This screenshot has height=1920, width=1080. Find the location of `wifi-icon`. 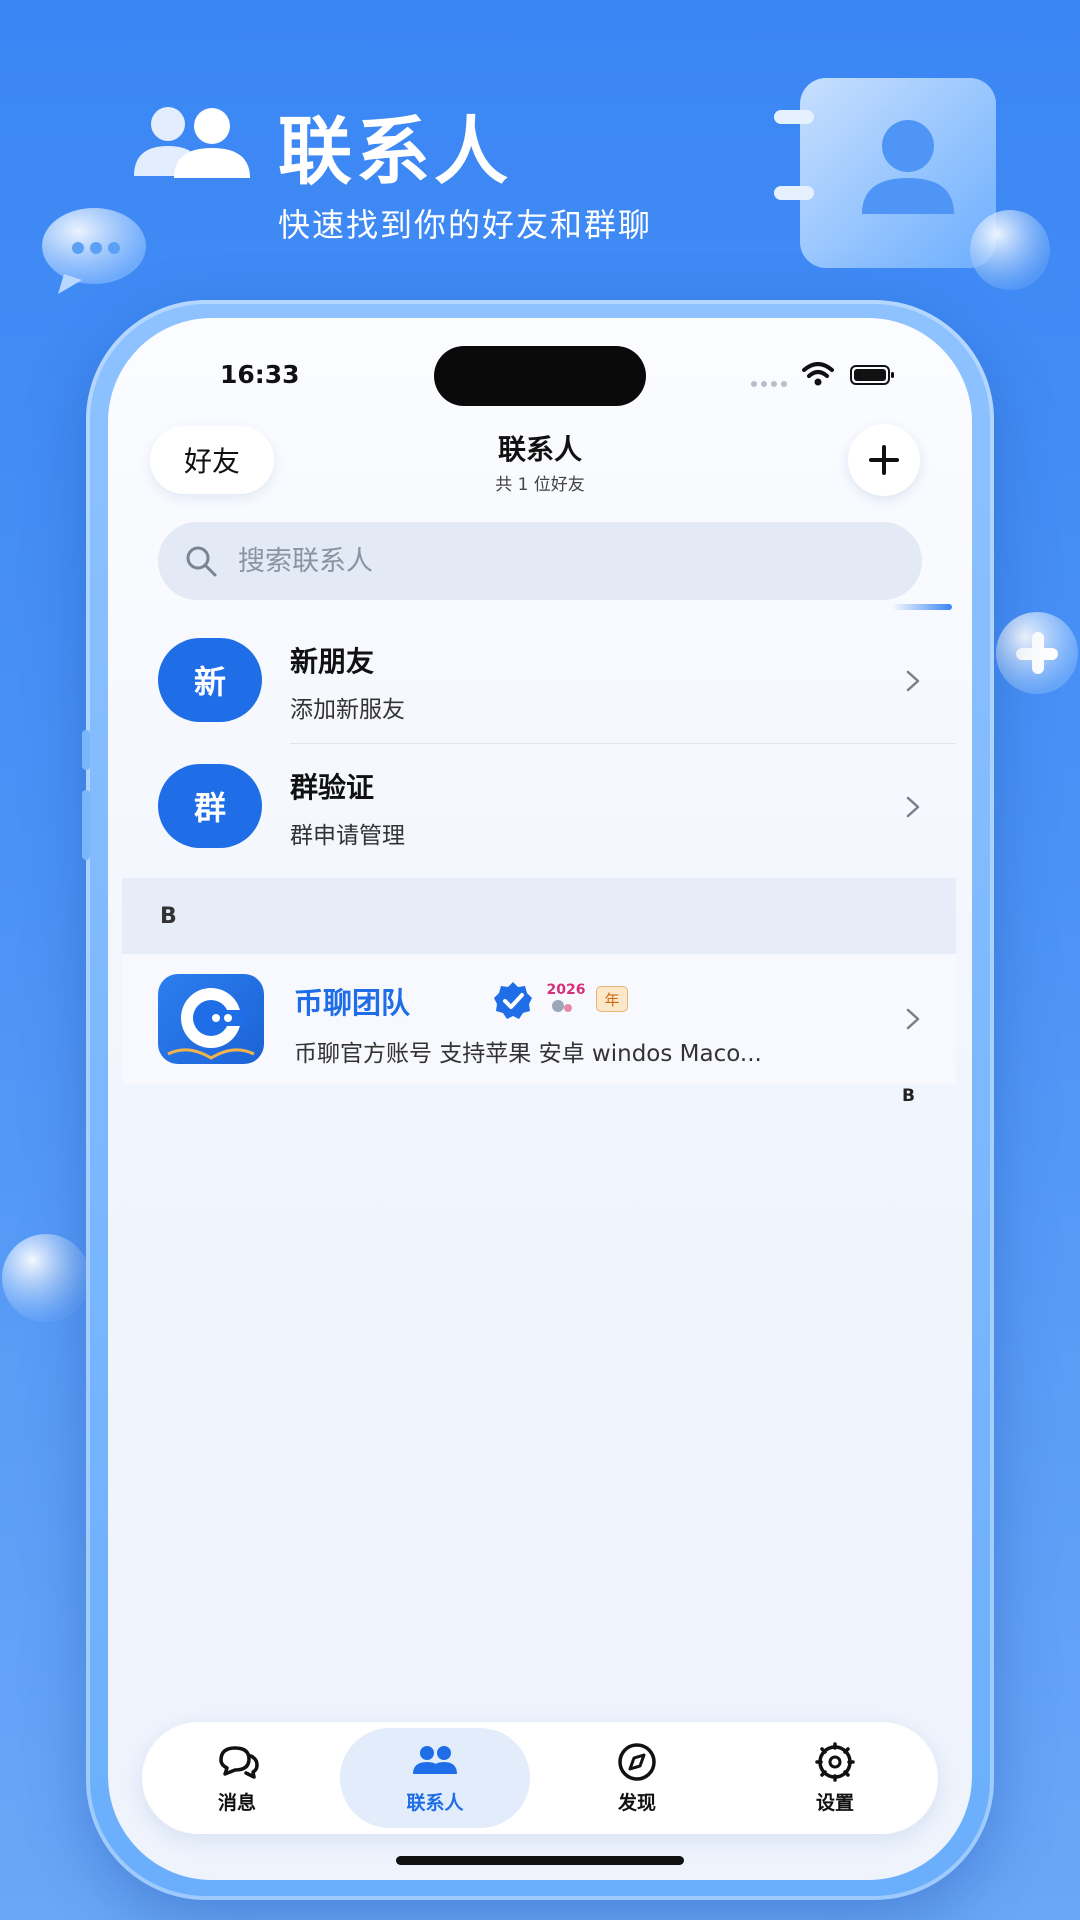

wifi-icon is located at coordinates (818, 374).